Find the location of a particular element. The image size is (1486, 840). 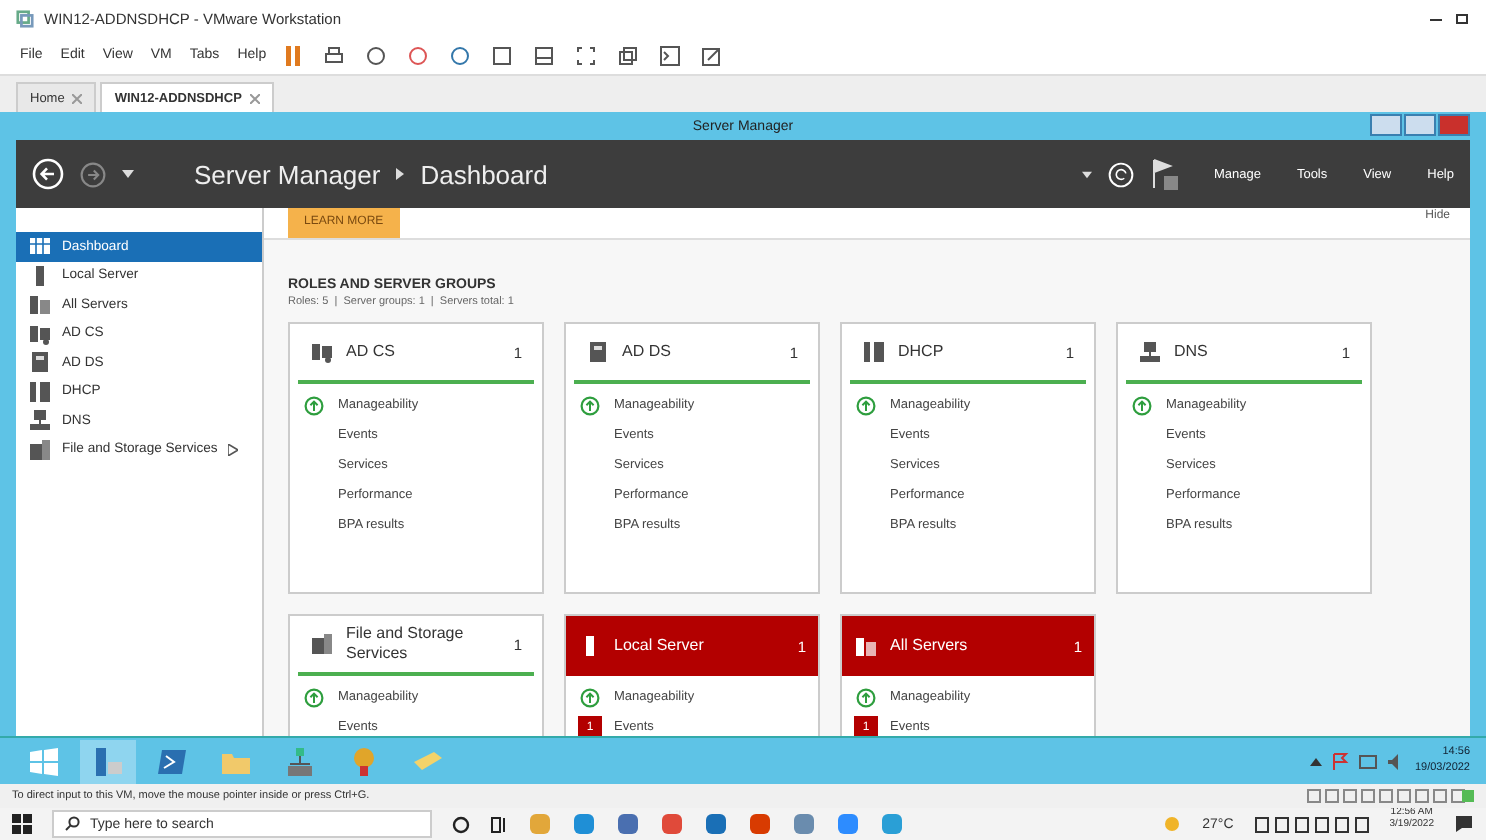

windows-logo-icon is located at coordinates (44, 761).